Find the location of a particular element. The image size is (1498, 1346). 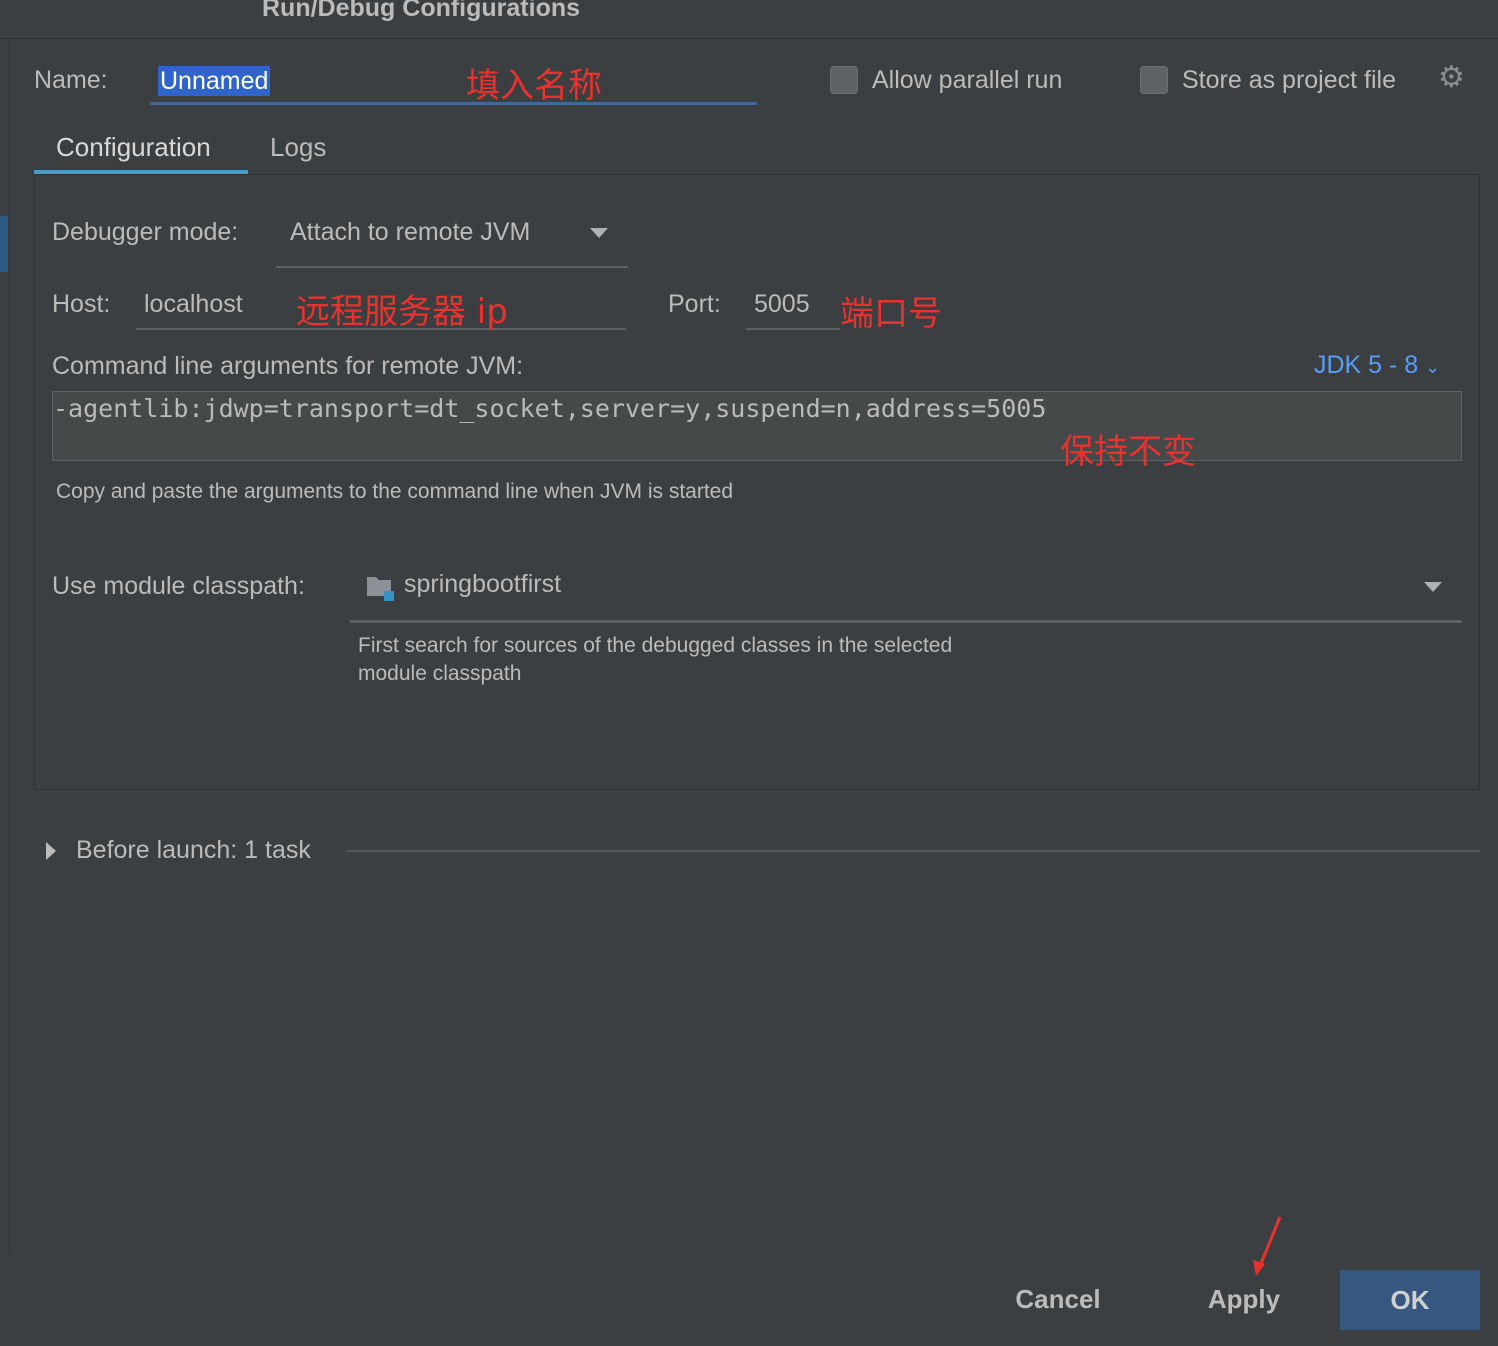

port-input-value: 5005 is located at coordinates (782, 304).